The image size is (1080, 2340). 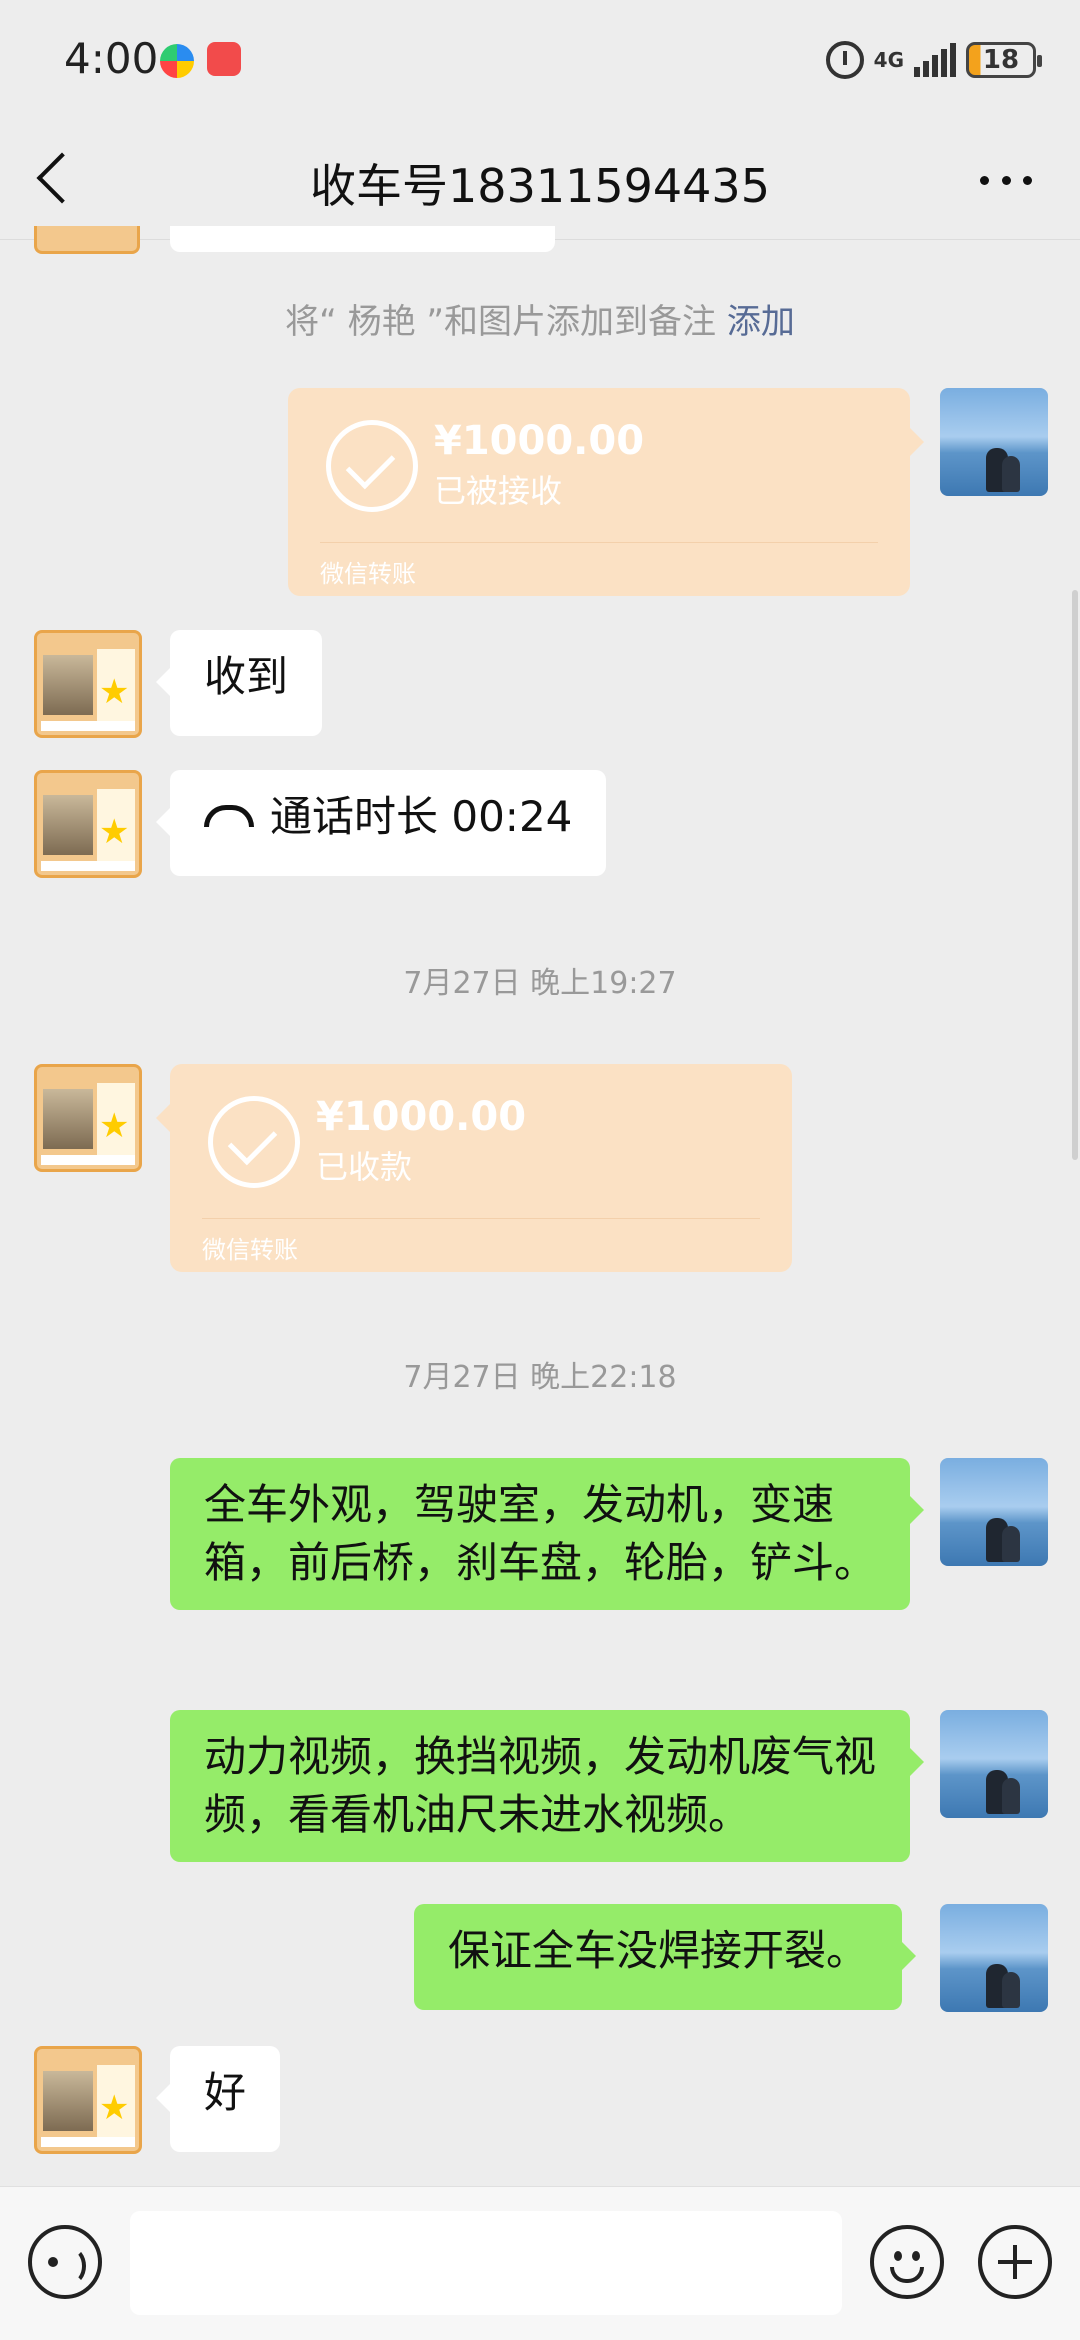 What do you see at coordinates (1001, 60) in the screenshot?
I see `battery-level: 18` at bounding box center [1001, 60].